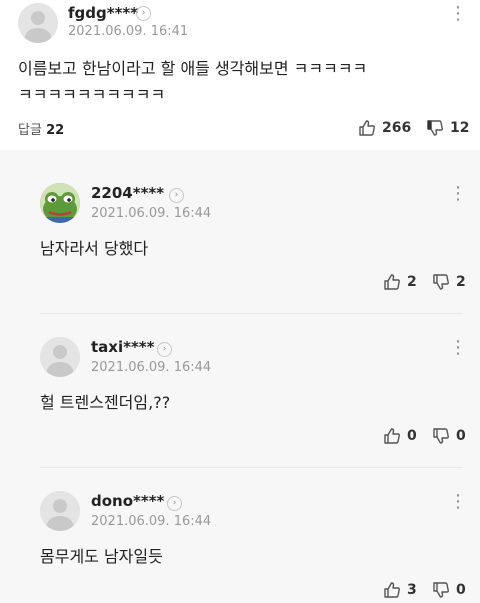 The height and width of the screenshot is (603, 480). I want to click on nickname: taxi****, so click(123, 347).